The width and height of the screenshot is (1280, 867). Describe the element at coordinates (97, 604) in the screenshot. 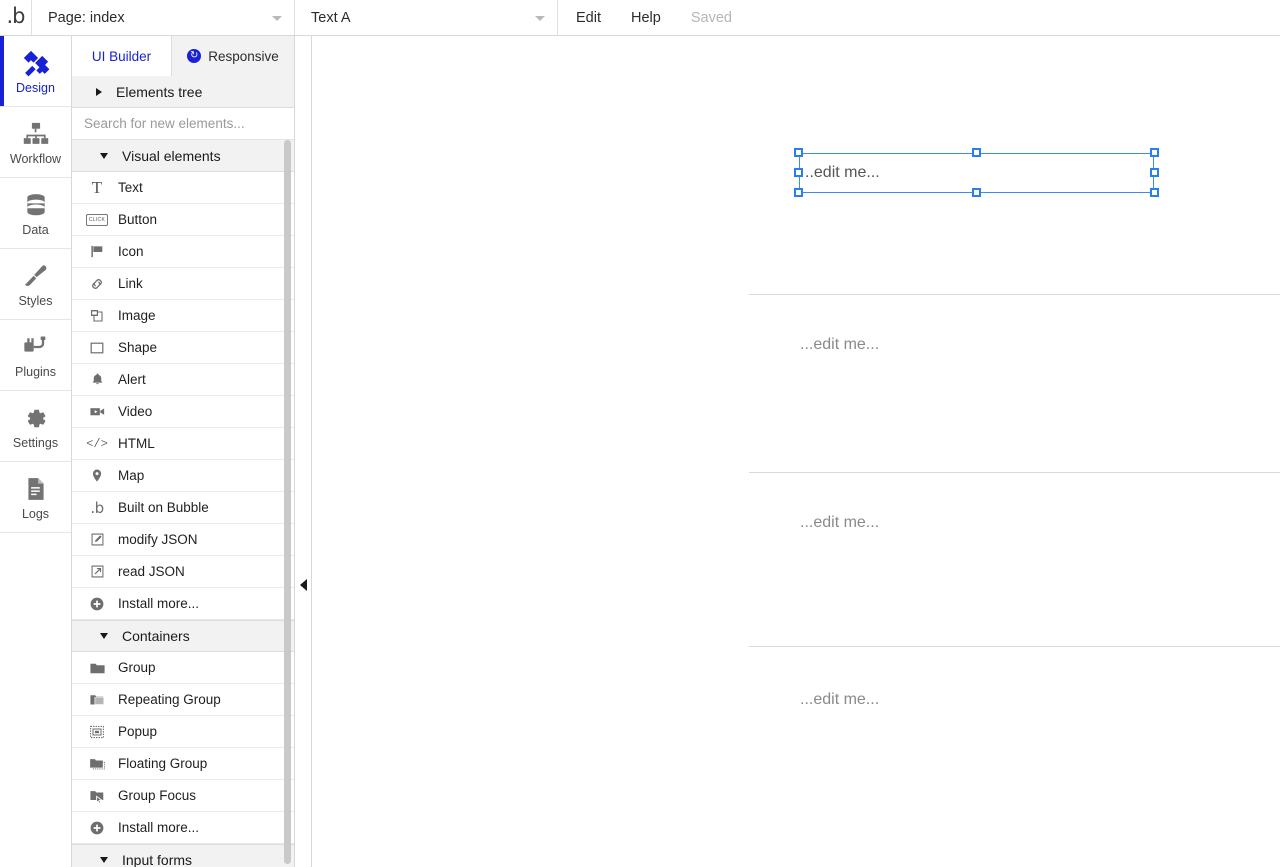

I see `plus-circle-icon` at that location.